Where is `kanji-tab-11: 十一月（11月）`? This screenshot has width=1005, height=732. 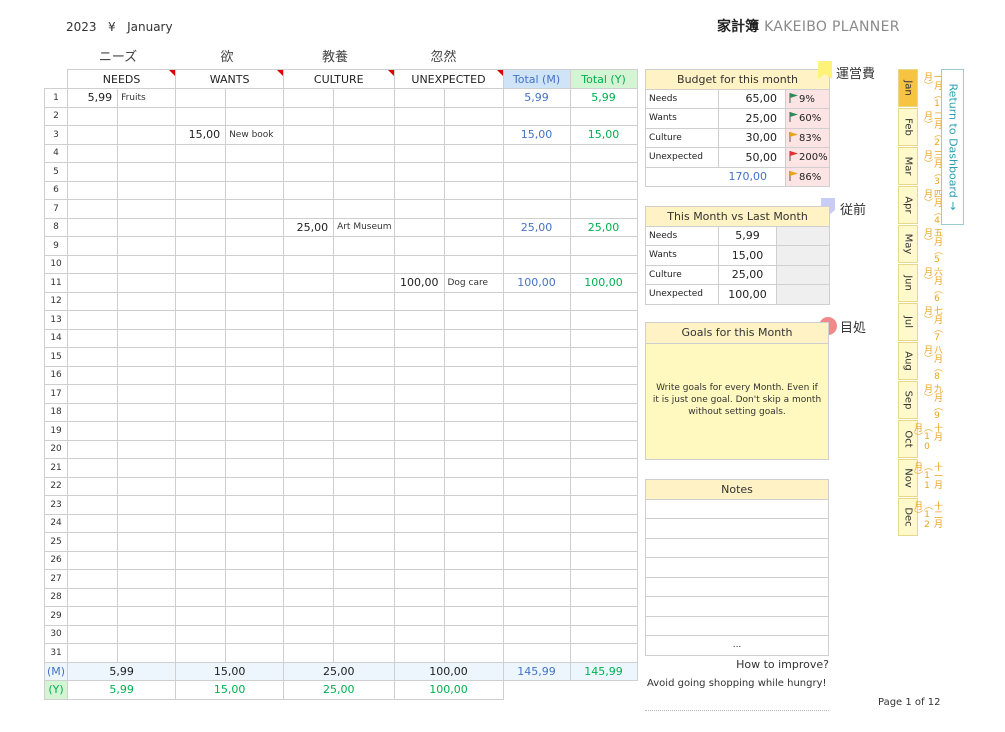
kanji-tab-11: 十一月（11月） is located at coordinates (927, 481).